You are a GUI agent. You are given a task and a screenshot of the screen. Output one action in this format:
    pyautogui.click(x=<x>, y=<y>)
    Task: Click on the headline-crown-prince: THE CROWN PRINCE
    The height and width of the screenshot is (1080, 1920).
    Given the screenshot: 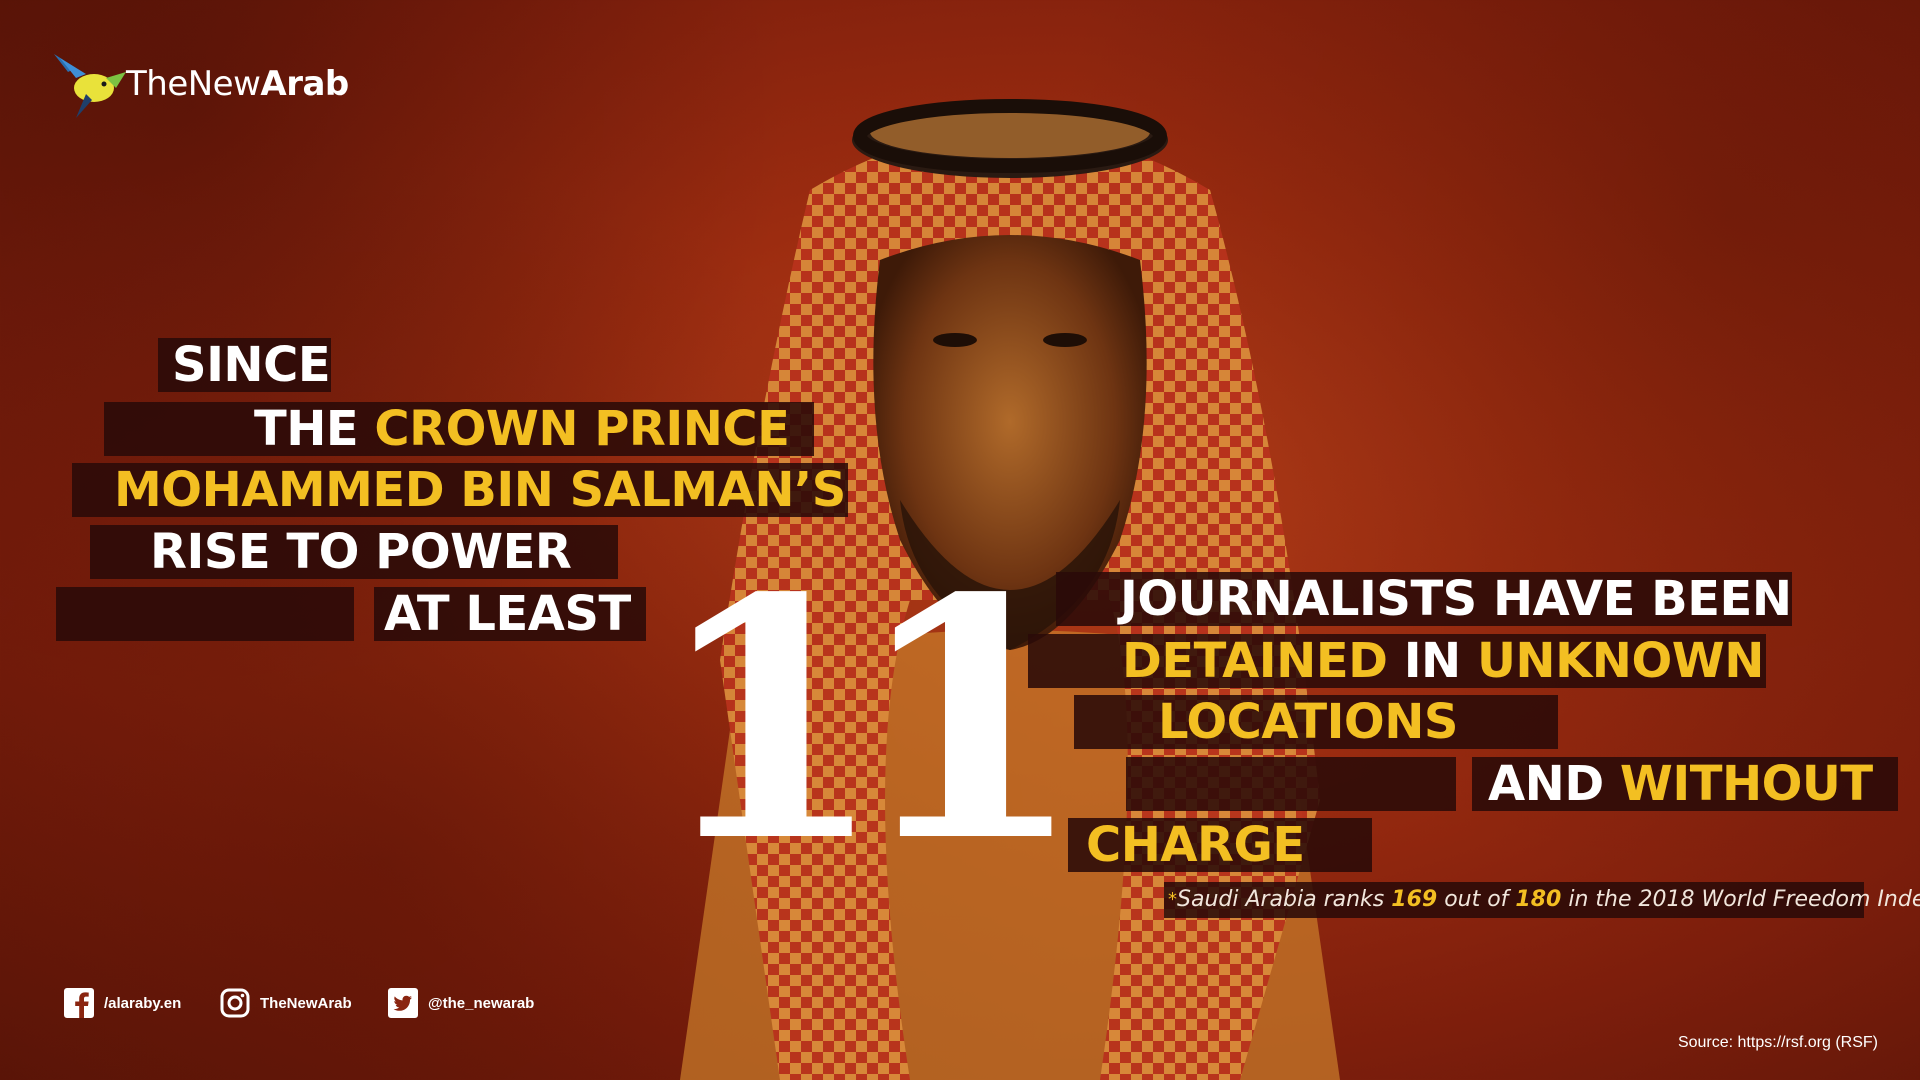 What is the action you would take?
    pyautogui.click(x=522, y=429)
    